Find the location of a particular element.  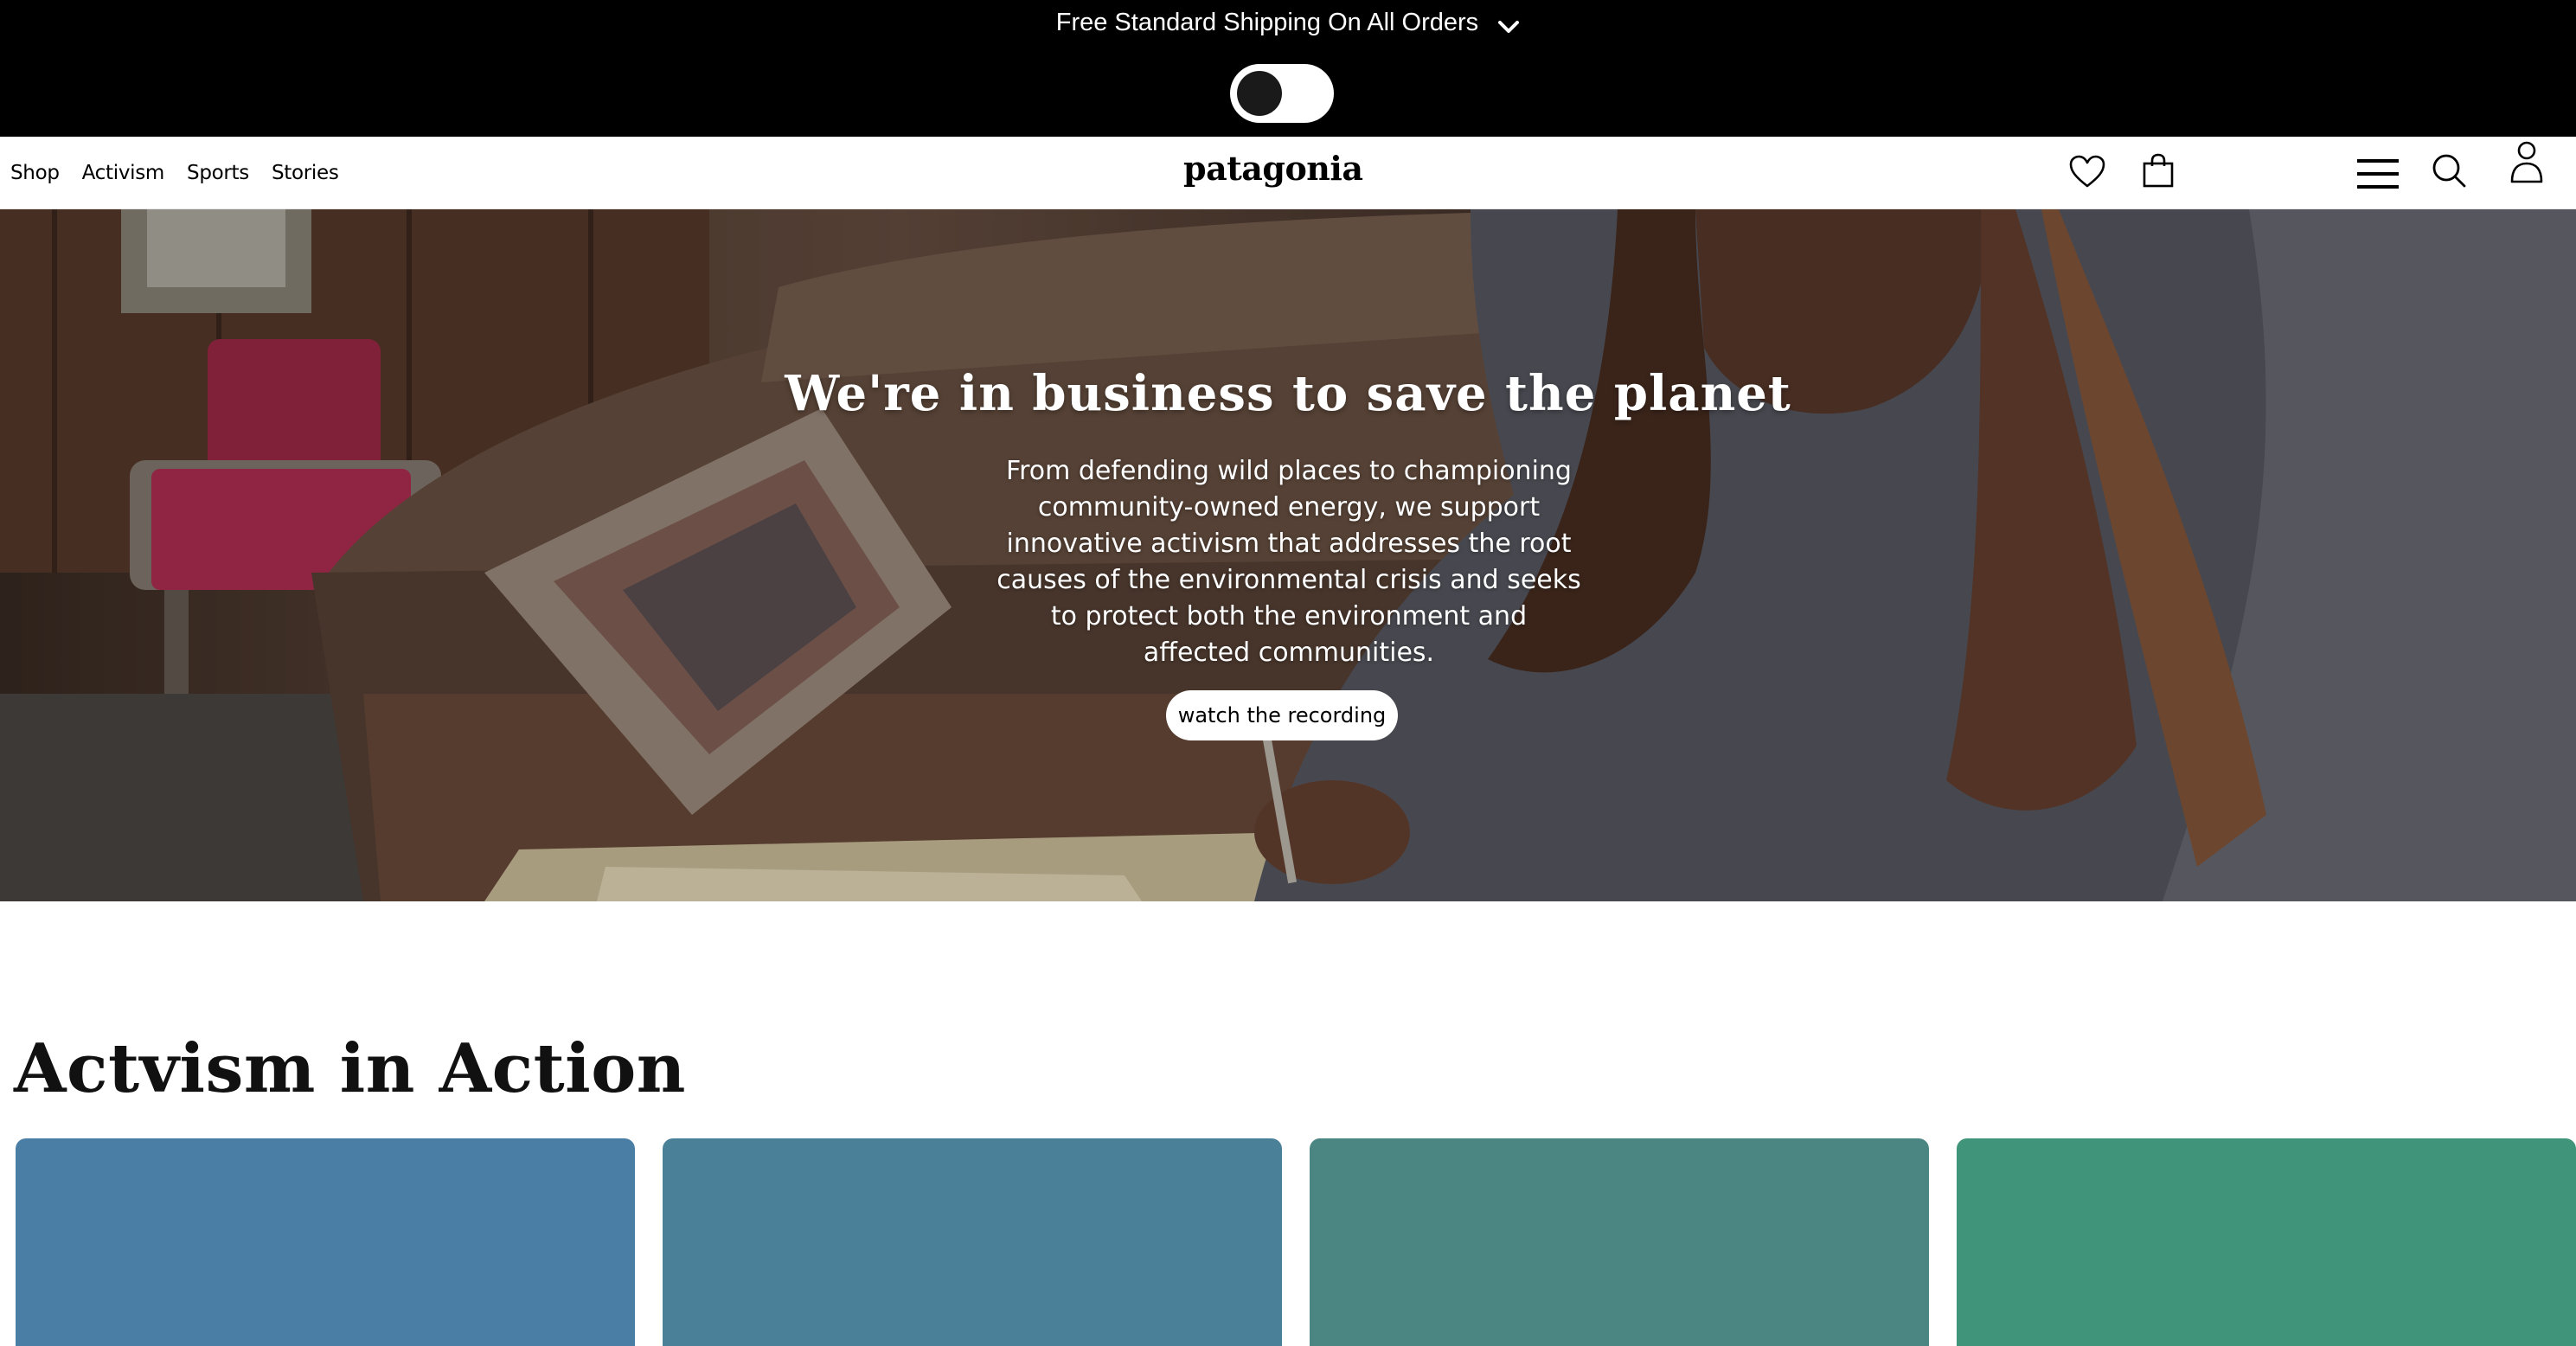

patagonia-logo: patagonia is located at coordinates (1273, 168).